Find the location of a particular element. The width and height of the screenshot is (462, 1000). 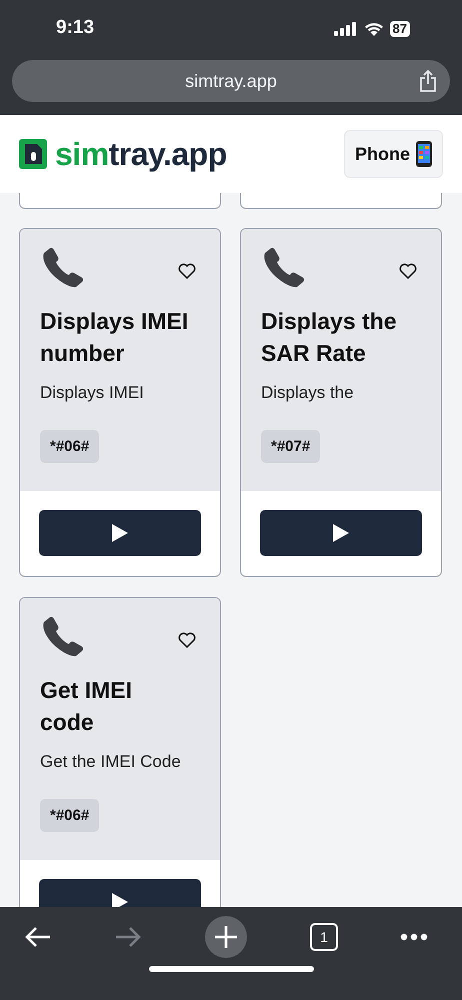

card-description: Get the IMEI Code is located at coordinates (110, 761).